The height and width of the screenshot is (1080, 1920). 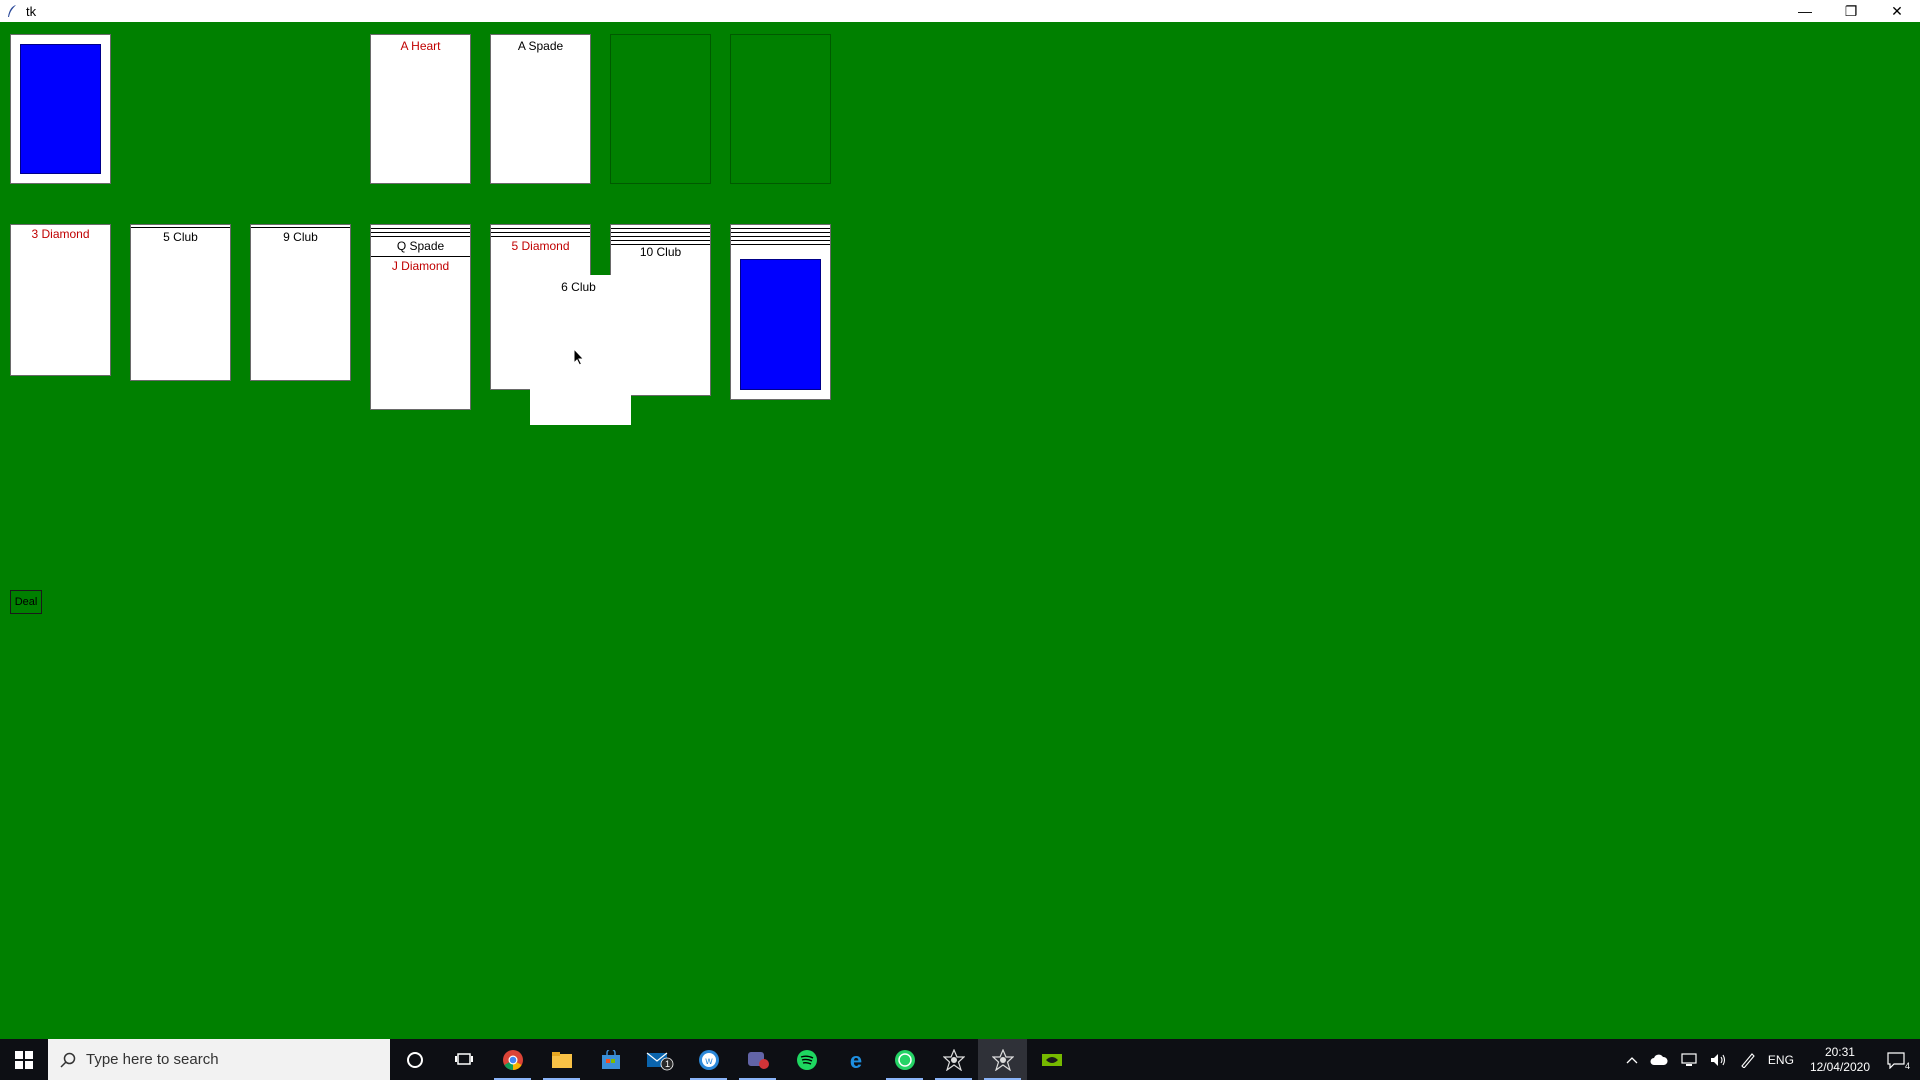 I want to click on cortana-icon, so click(x=414, y=1059).